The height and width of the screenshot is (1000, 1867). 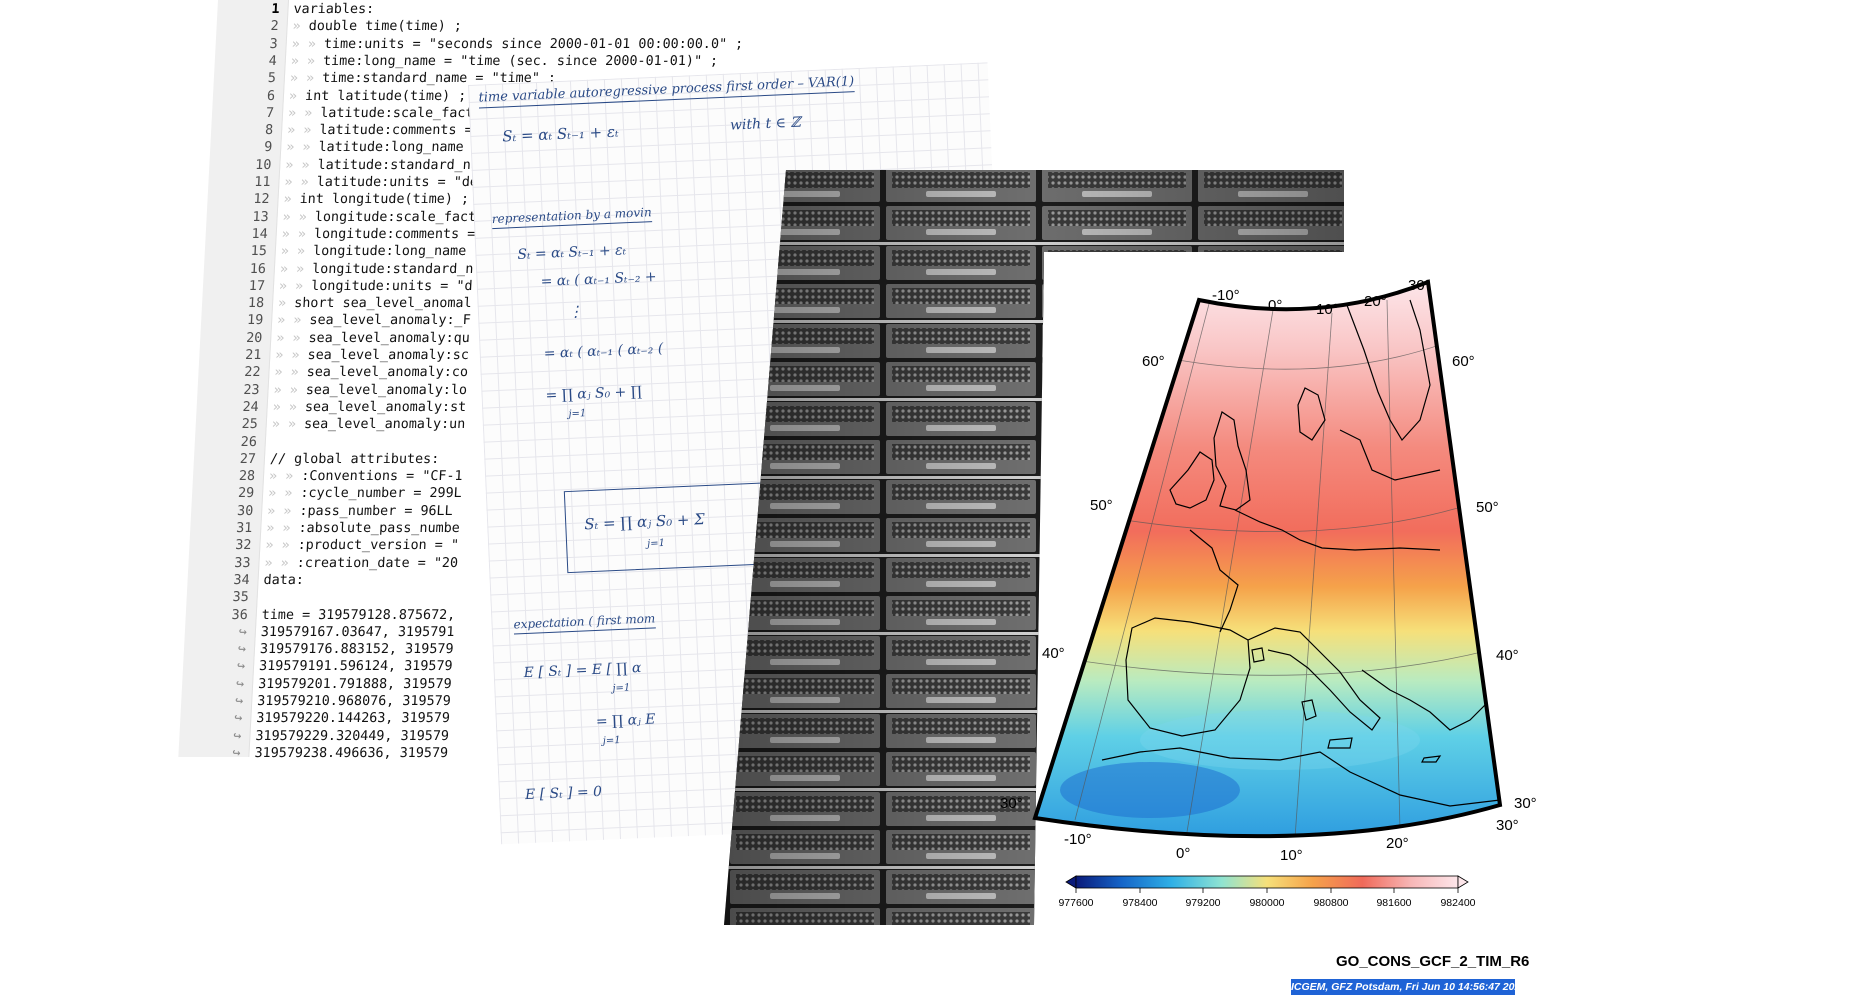 What do you see at coordinates (1275, 305) in the screenshot?
I see `top-lon-label: 0°` at bounding box center [1275, 305].